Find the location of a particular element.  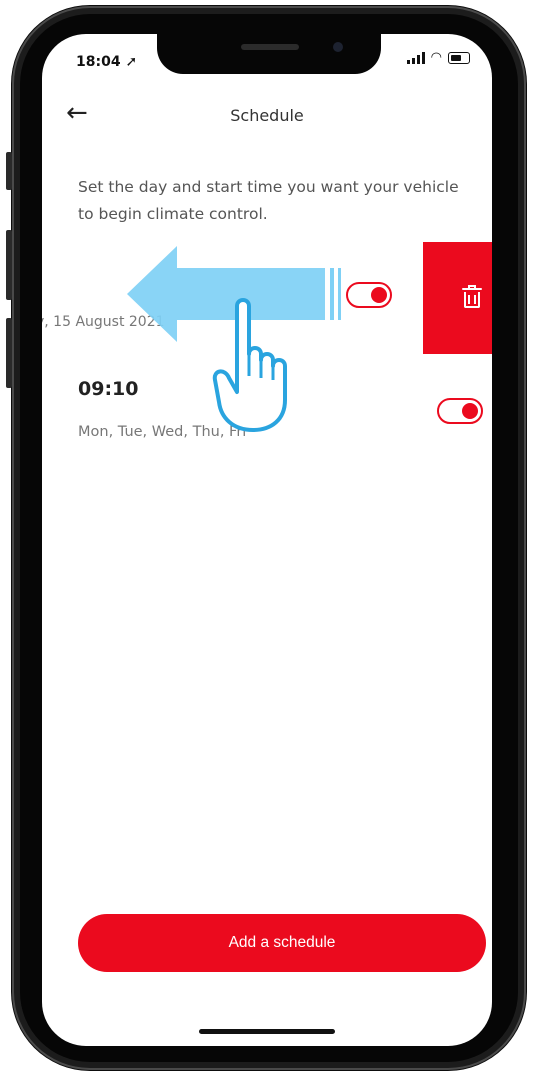

schedule-toggle is located at coordinates (460, 411).